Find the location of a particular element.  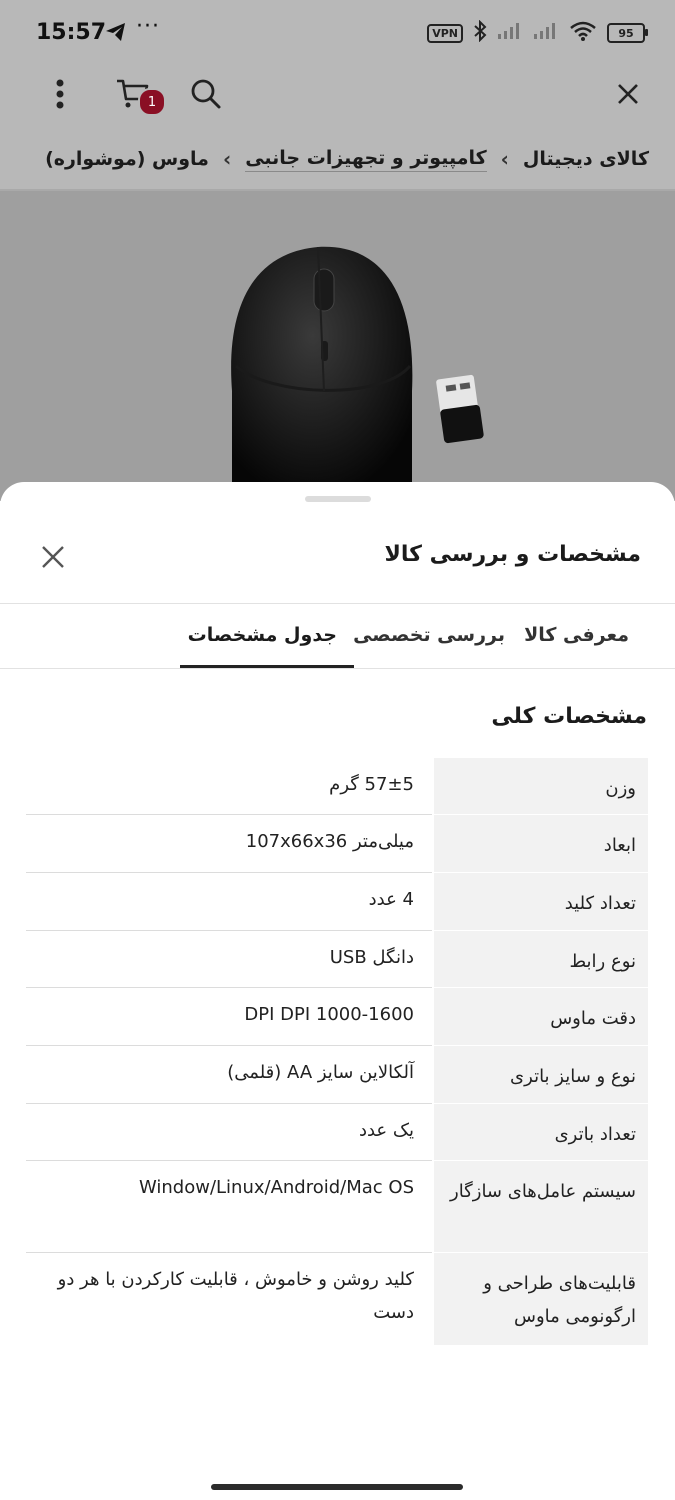

signal-icon is located at coordinates (510, 33).